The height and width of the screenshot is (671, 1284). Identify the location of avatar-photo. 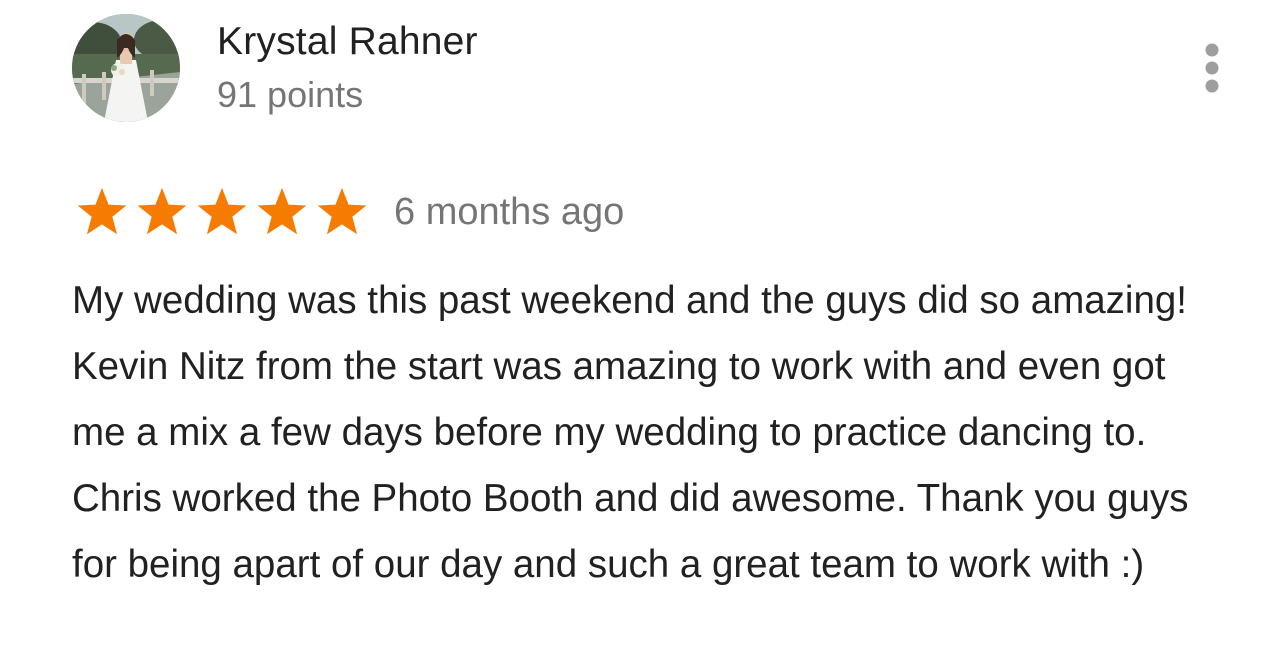
(126, 68).